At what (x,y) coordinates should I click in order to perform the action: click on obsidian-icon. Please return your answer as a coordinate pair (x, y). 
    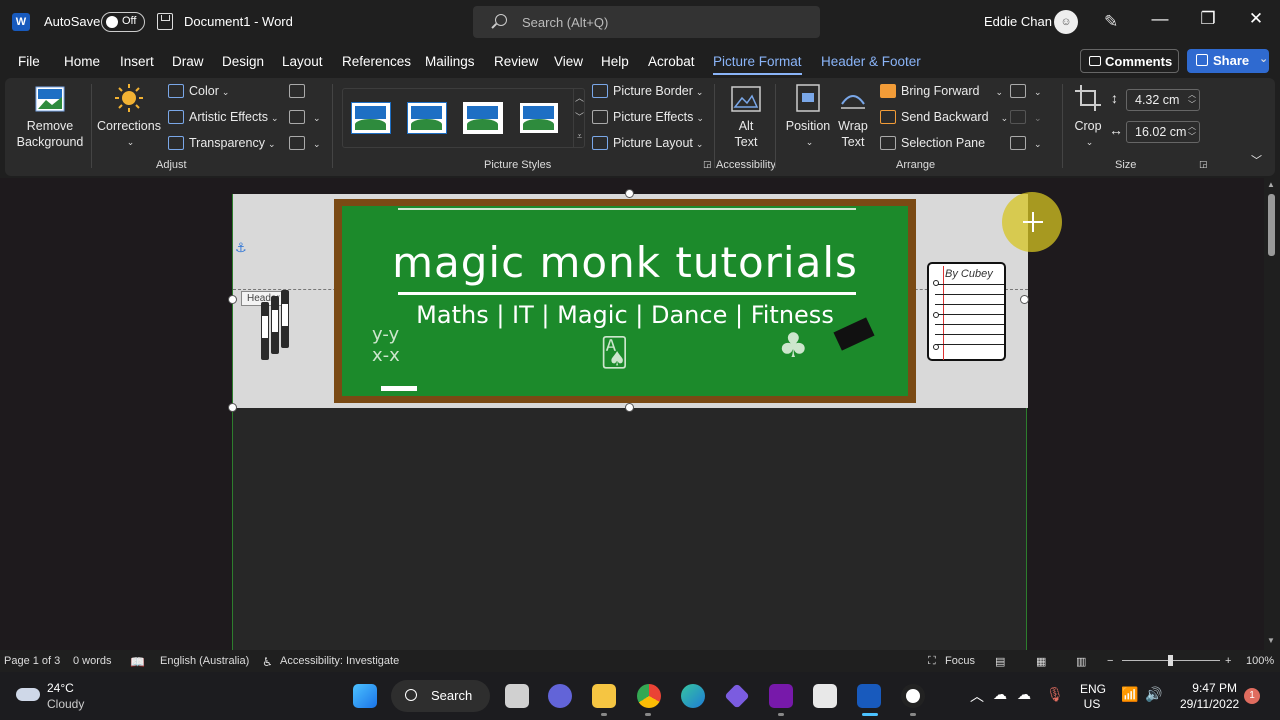
    Looking at the image, I should click on (737, 696).